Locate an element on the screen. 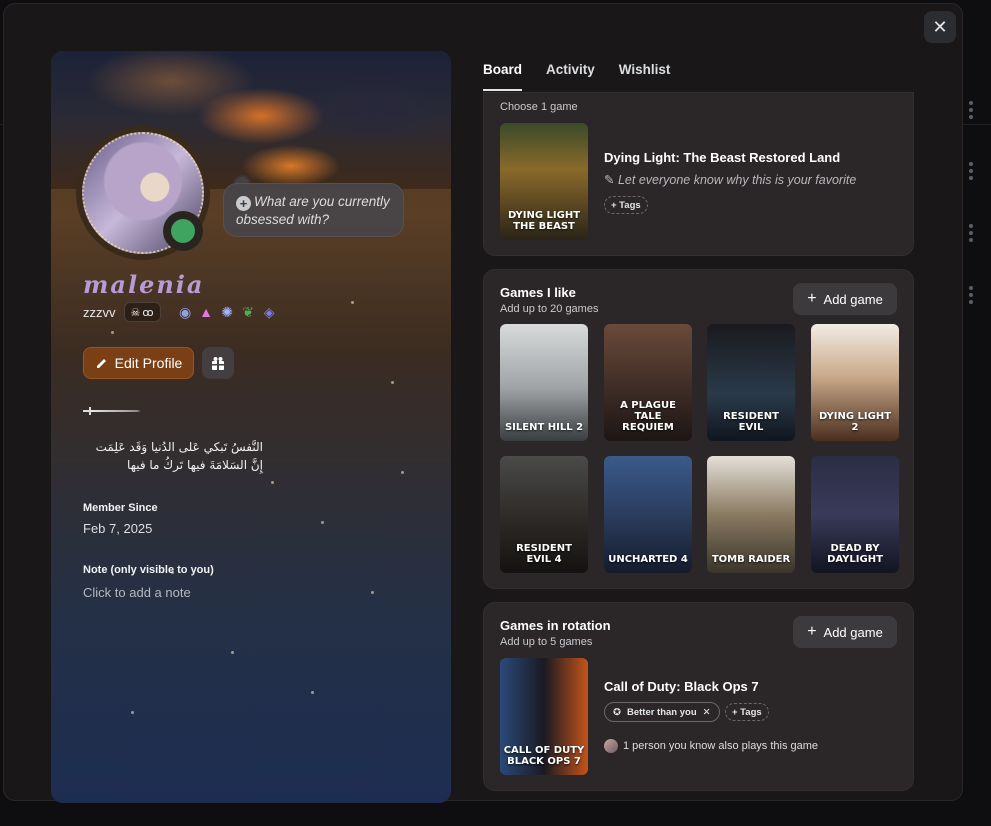 The width and height of the screenshot is (991, 826). username: zzzvv is located at coordinates (99, 312).